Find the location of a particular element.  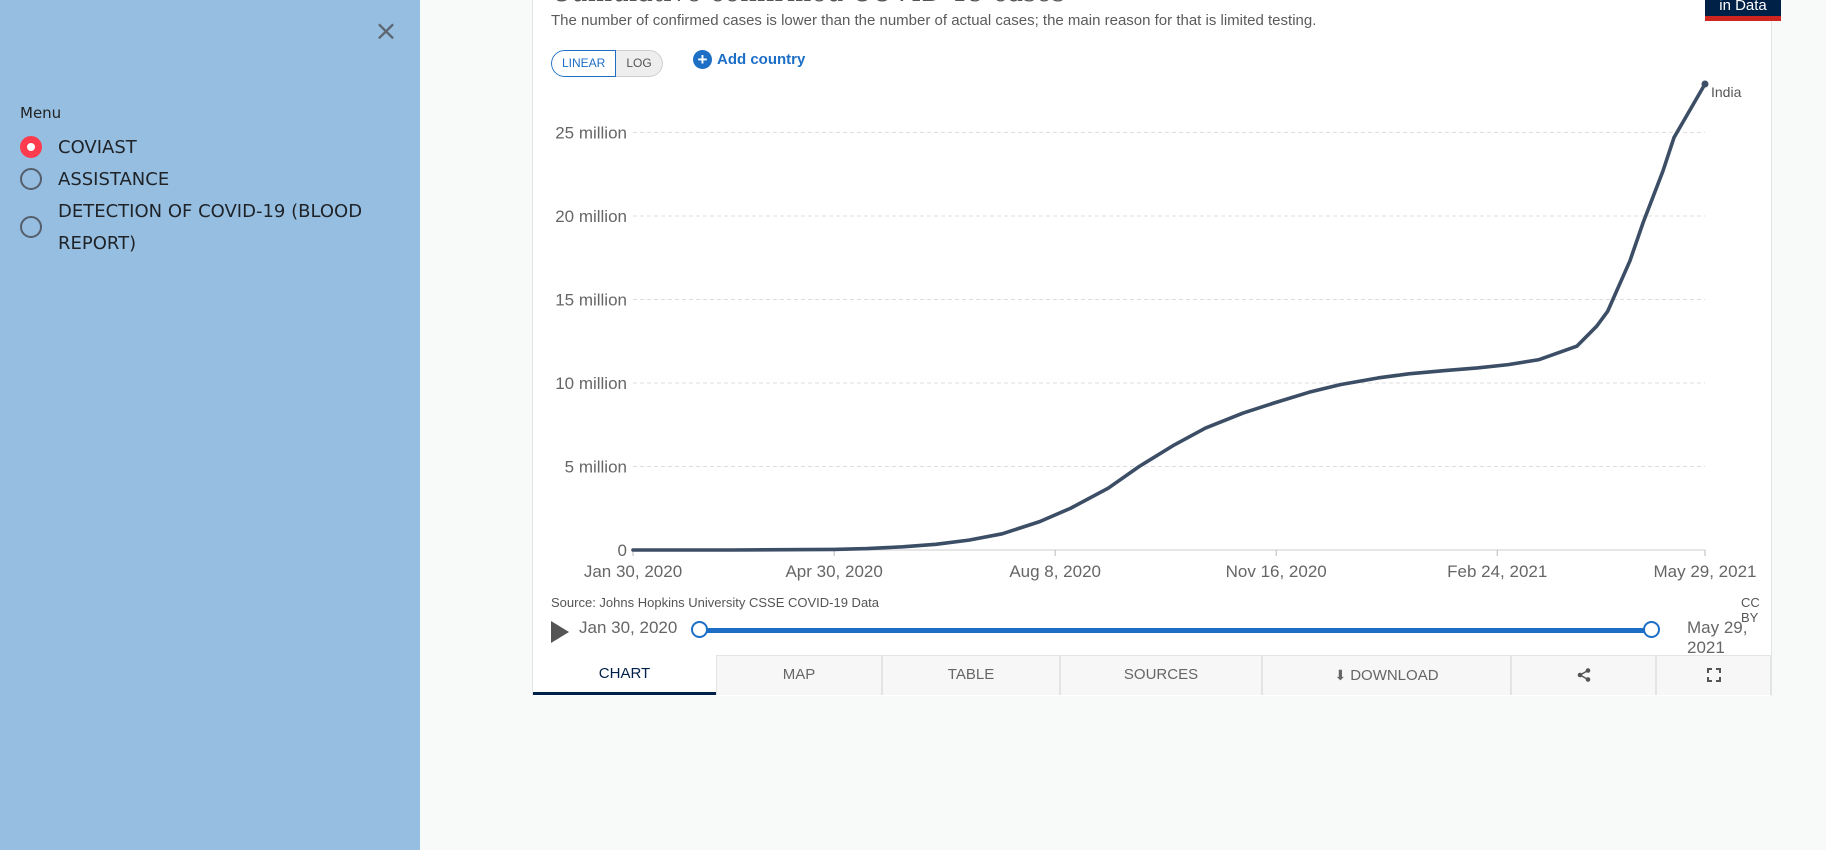

timeline-start-label: Jan 30, 2020 is located at coordinates (628, 627).